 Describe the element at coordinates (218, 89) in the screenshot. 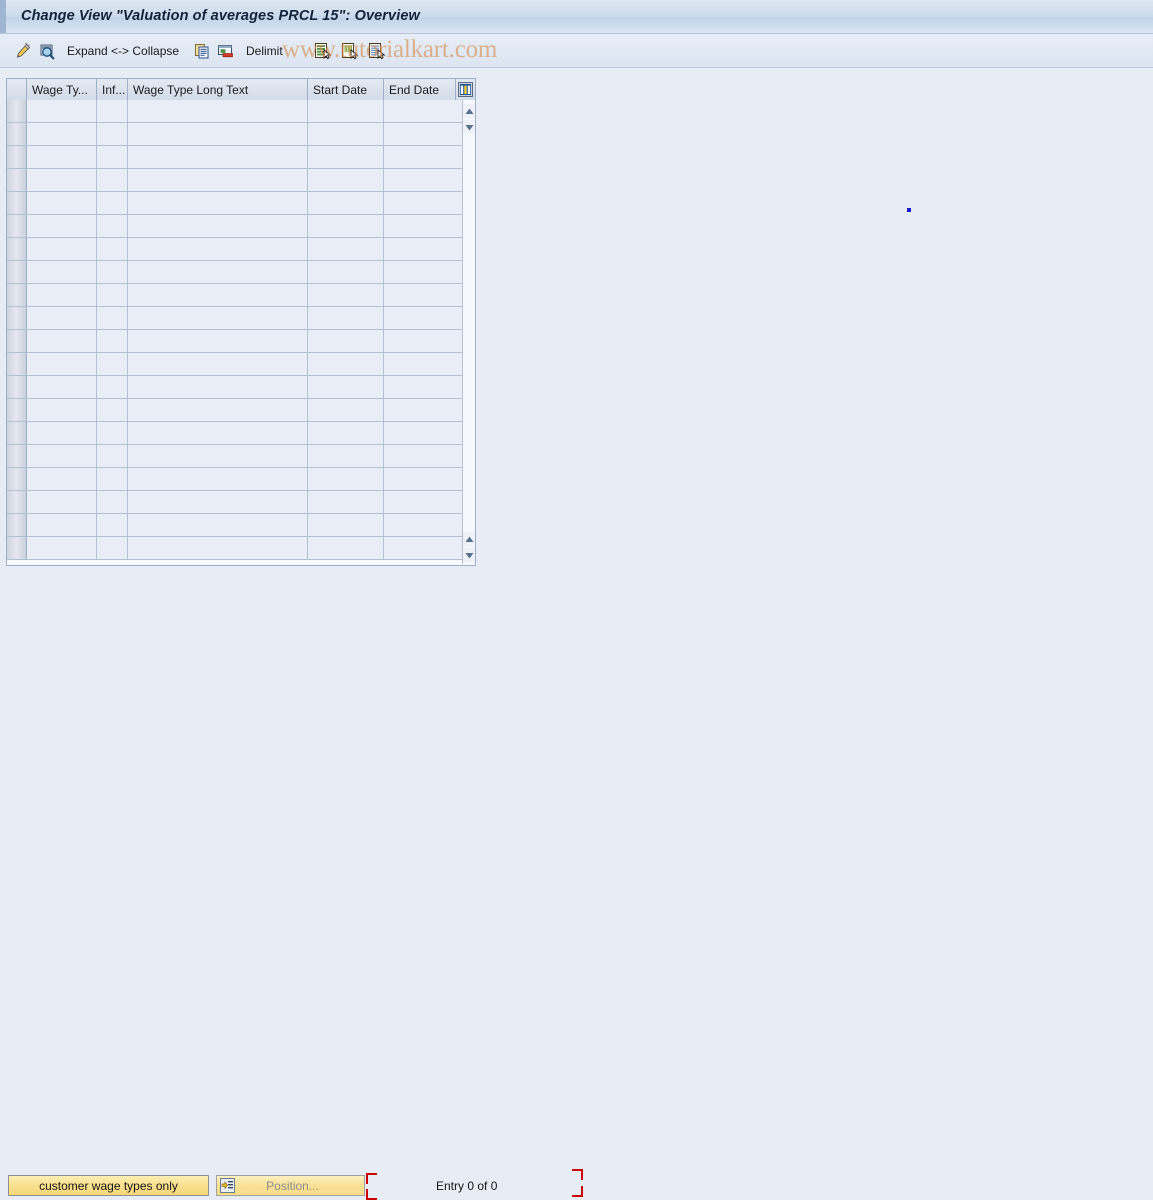

I see `table-header-wage-type-long-text: Wage Type Long Text` at that location.